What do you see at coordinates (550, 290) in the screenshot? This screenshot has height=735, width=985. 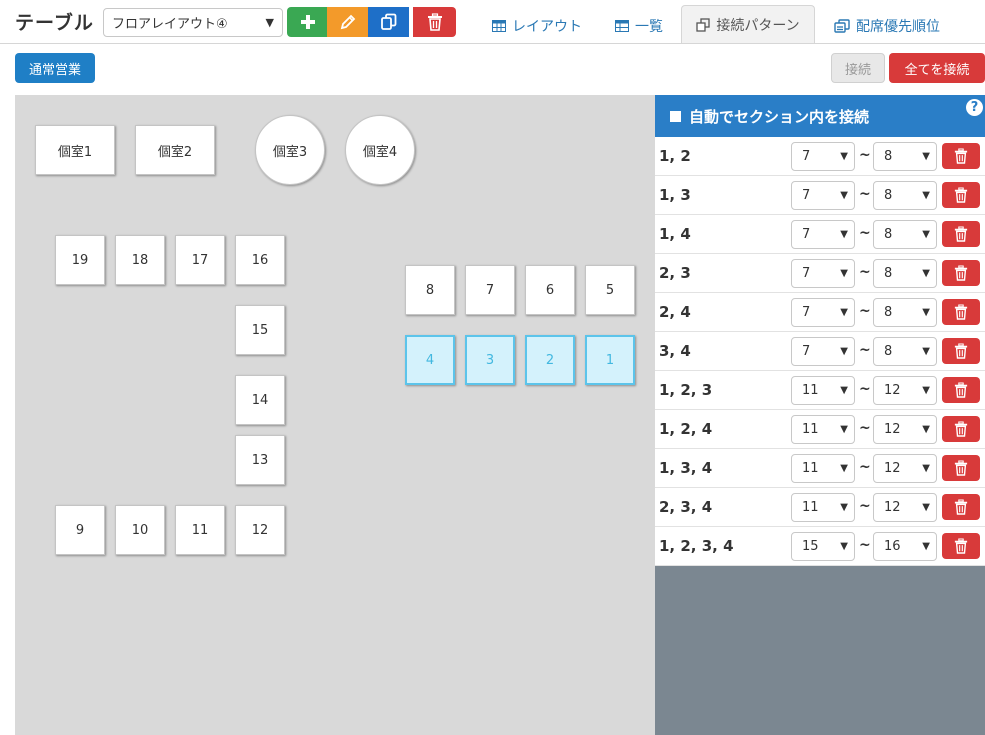 I see `table-item: 6` at bounding box center [550, 290].